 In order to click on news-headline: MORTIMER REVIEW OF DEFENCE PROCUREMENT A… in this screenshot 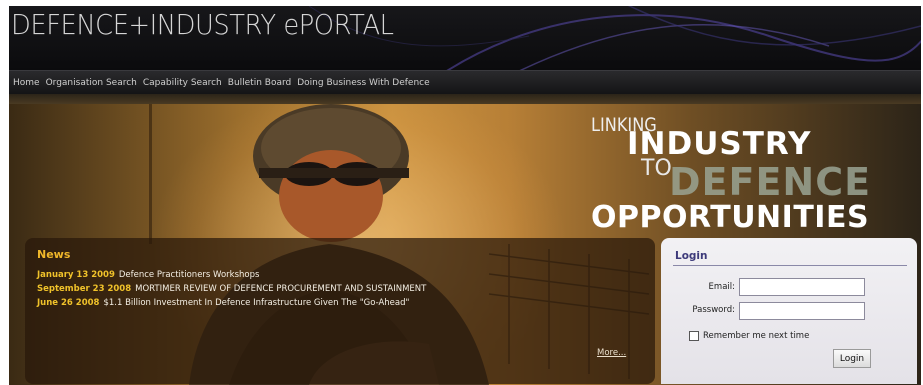, I will do `click(280, 289)`.